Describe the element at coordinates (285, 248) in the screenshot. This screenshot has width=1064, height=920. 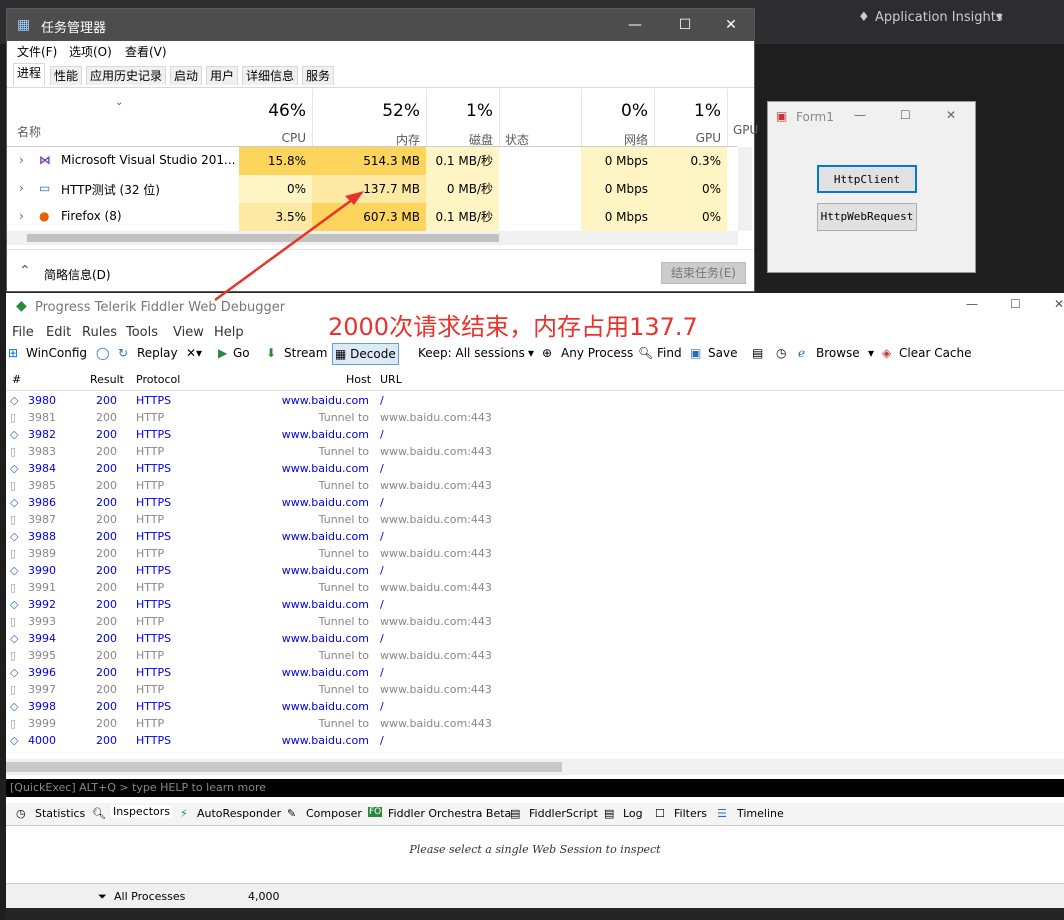
I see `arrow-line` at that location.